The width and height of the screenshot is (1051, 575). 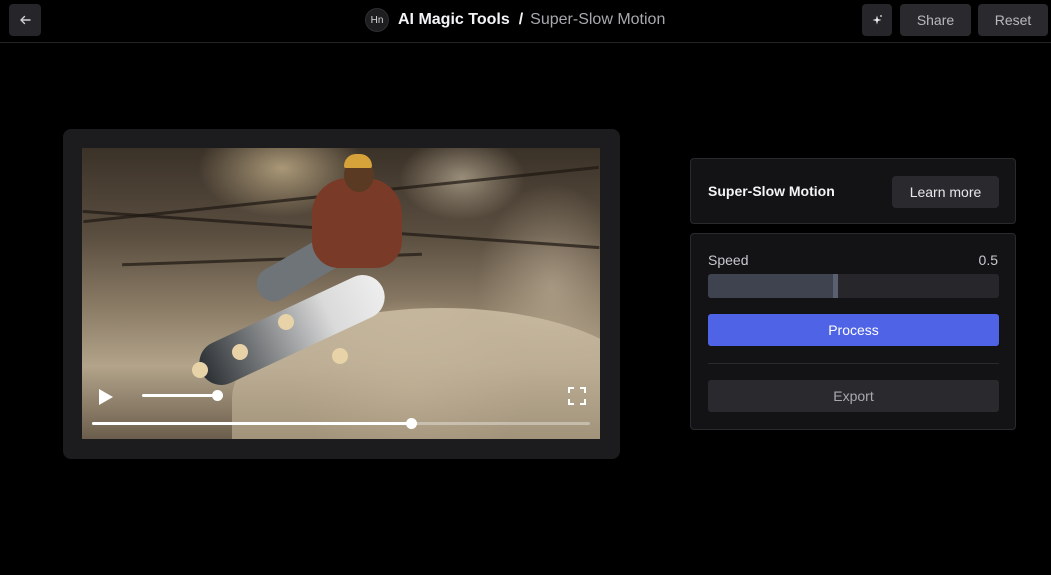 What do you see at coordinates (598, 19) in the screenshot?
I see `page-title: Super-Slow Motion` at bounding box center [598, 19].